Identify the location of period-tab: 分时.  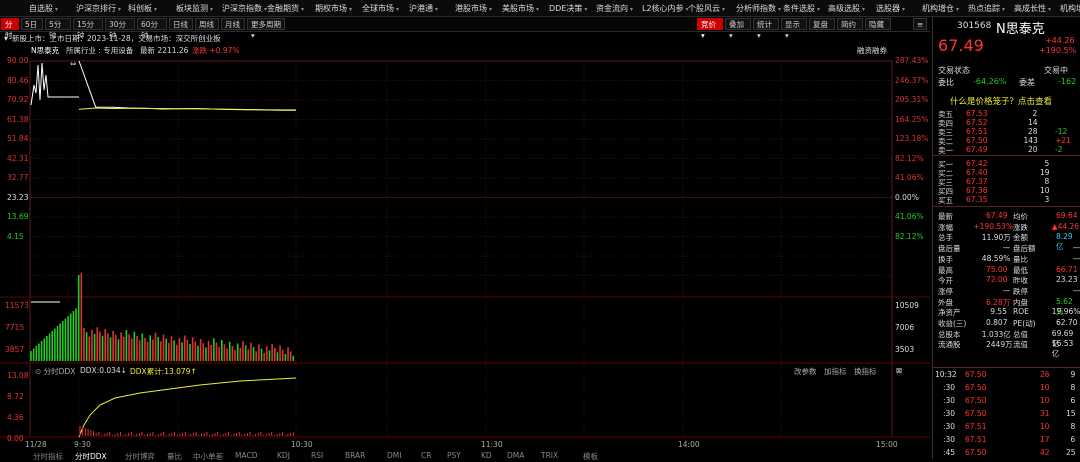
(10, 24).